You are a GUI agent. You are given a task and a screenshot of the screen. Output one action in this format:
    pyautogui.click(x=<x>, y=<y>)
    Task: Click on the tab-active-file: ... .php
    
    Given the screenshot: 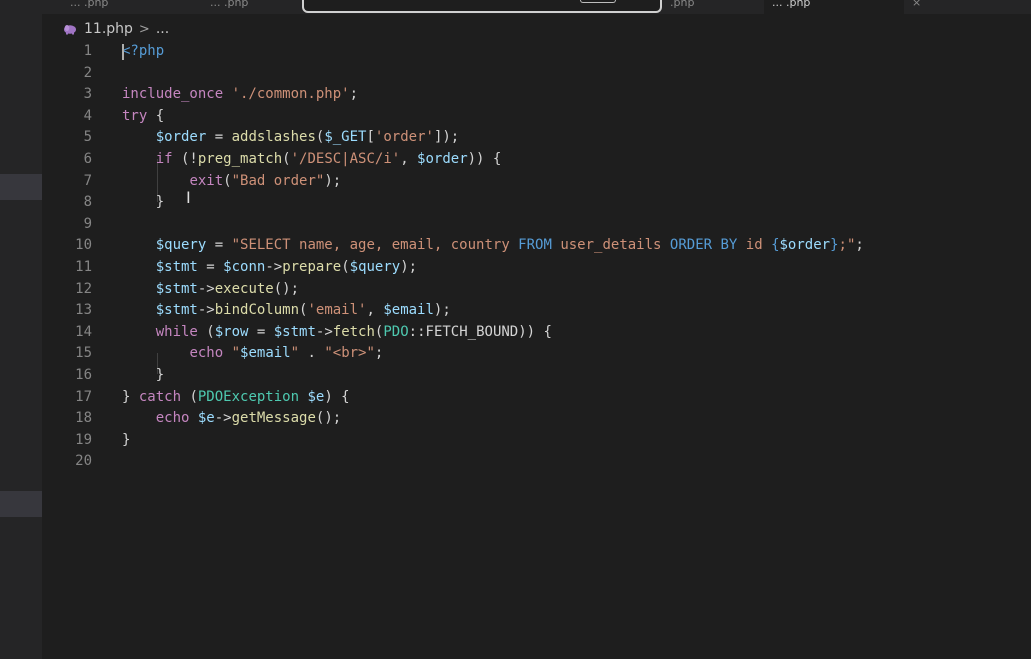 What is the action you would take?
    pyautogui.click(x=834, y=7)
    